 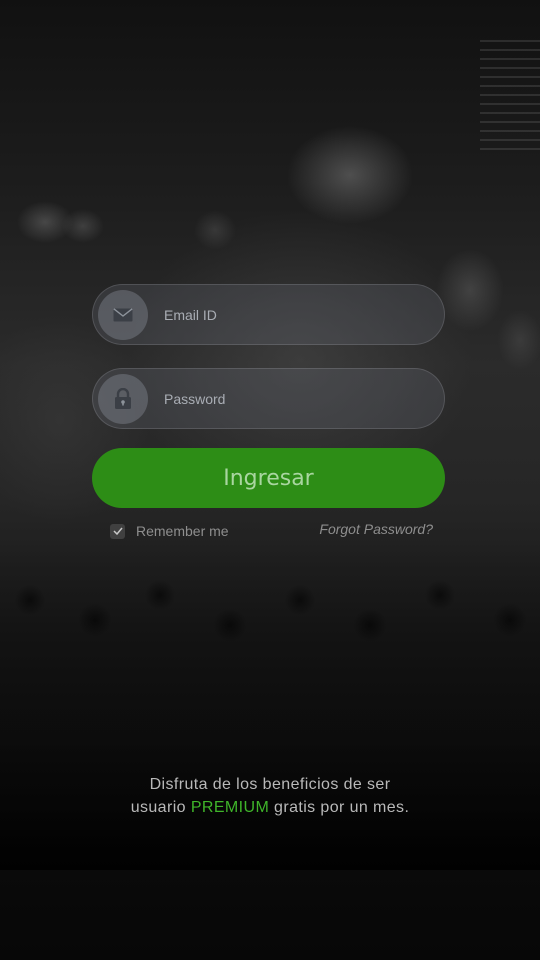 What do you see at coordinates (123, 314) in the screenshot?
I see `envelope-icon` at bounding box center [123, 314].